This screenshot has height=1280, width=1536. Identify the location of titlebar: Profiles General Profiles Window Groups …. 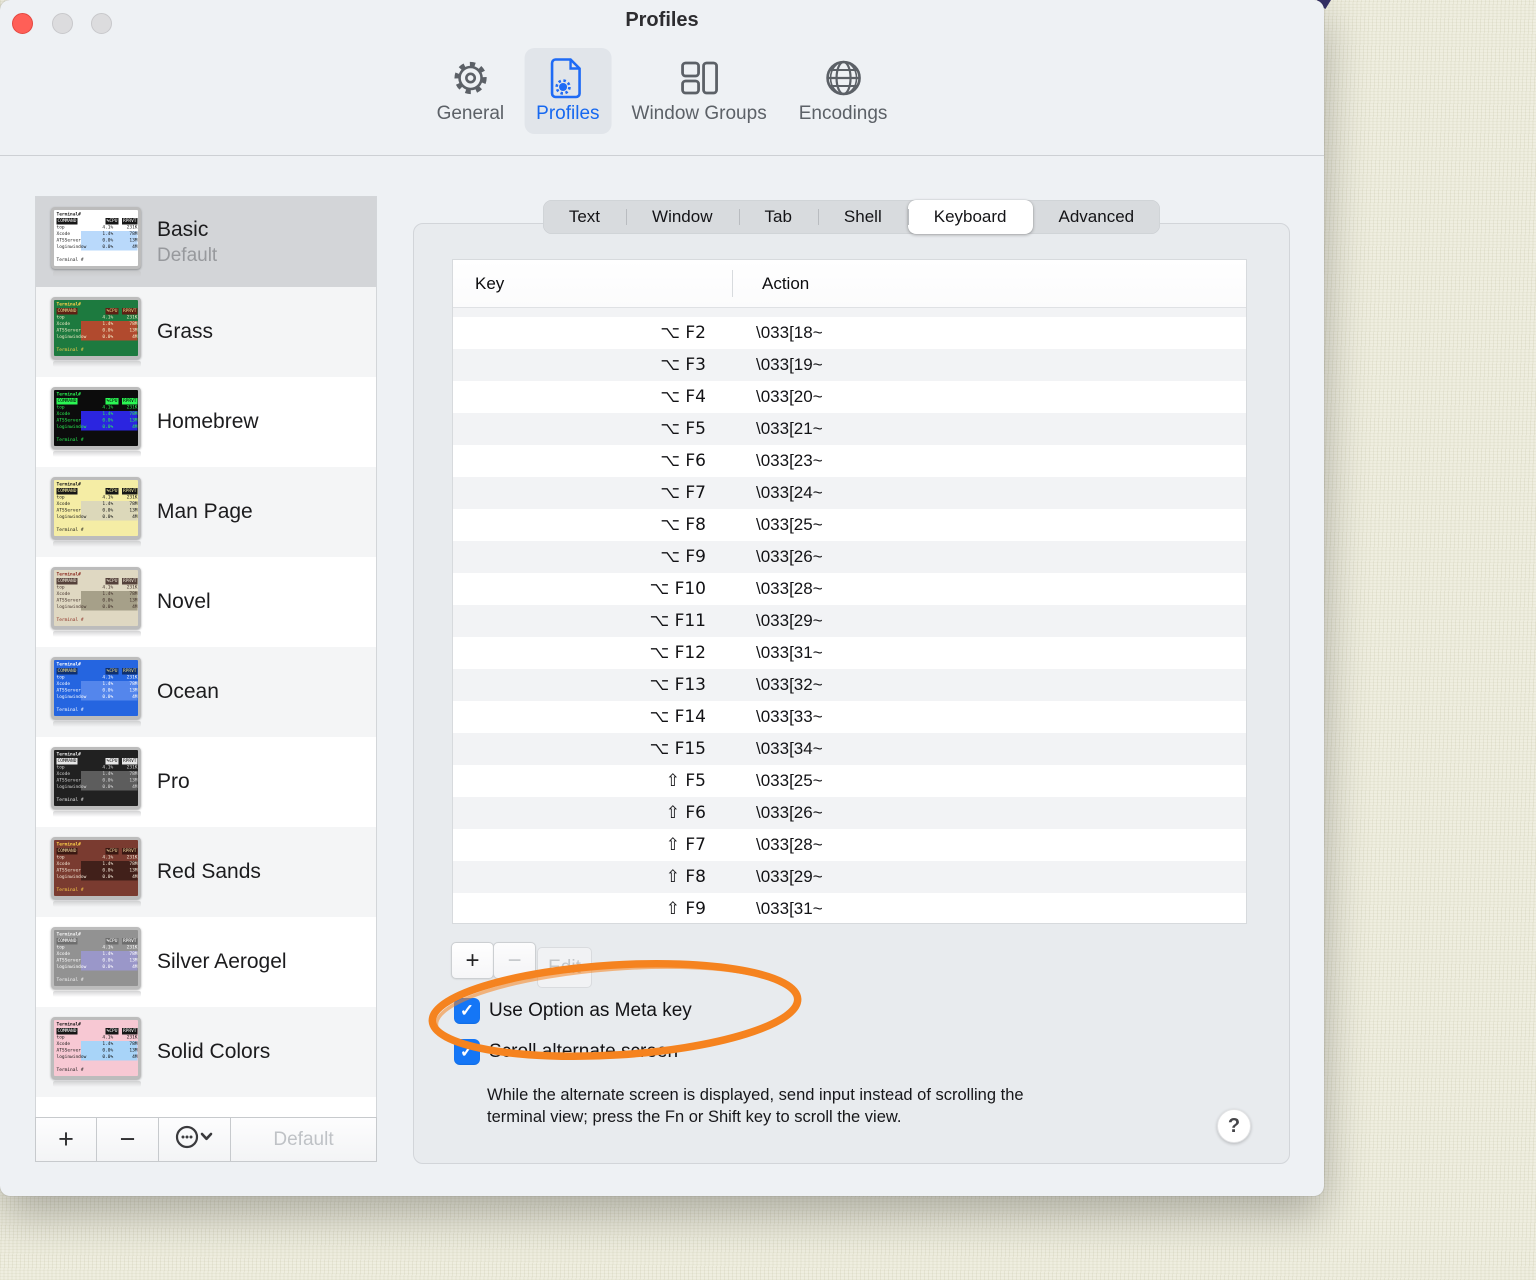
(662, 78).